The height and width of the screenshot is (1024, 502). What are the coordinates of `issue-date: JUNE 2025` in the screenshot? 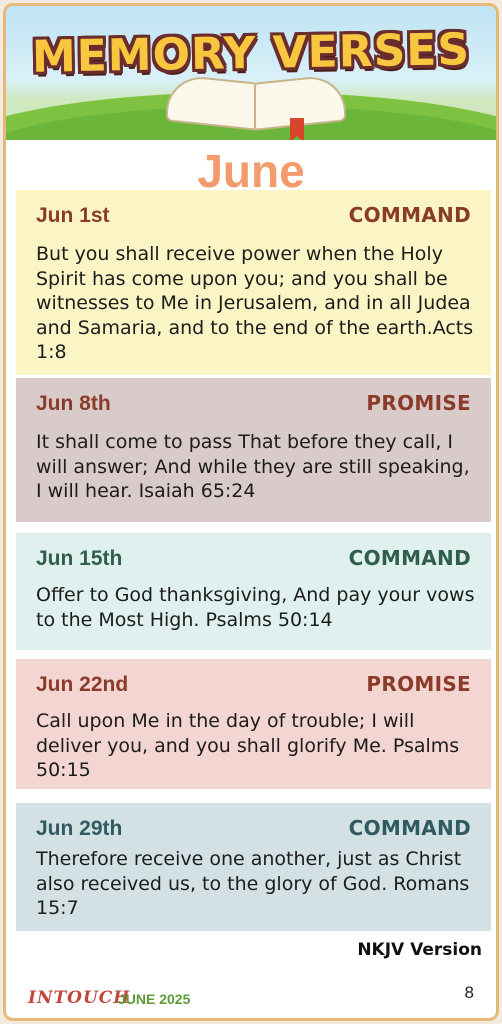 It's located at (154, 999).